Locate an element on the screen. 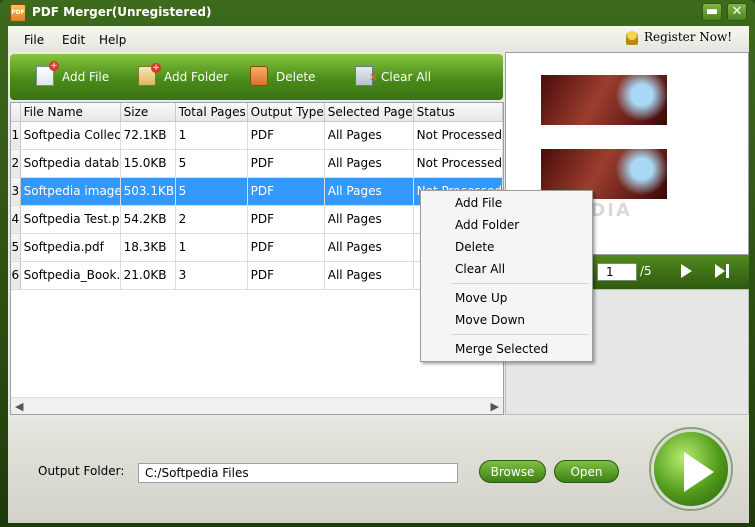 The image size is (755, 527). add-file-button: Add File is located at coordinates (73, 74).